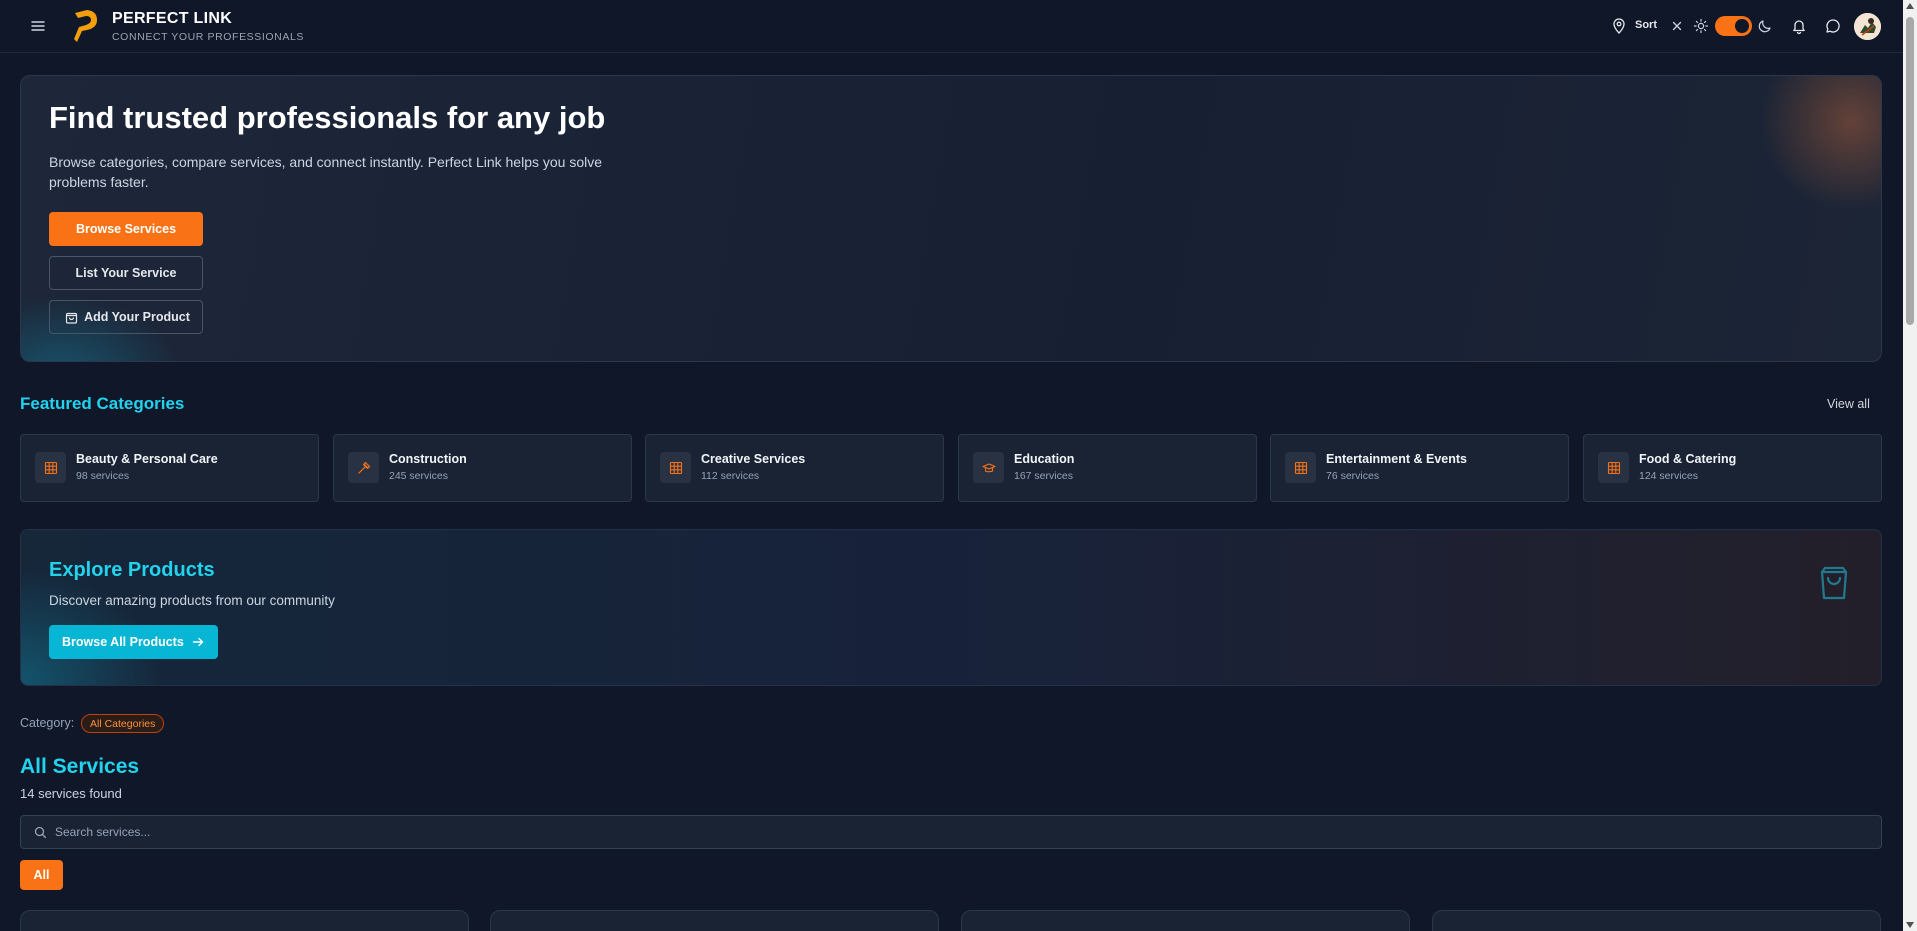 The width and height of the screenshot is (1917, 931). I want to click on notifications-bell-icon, so click(1799, 26).